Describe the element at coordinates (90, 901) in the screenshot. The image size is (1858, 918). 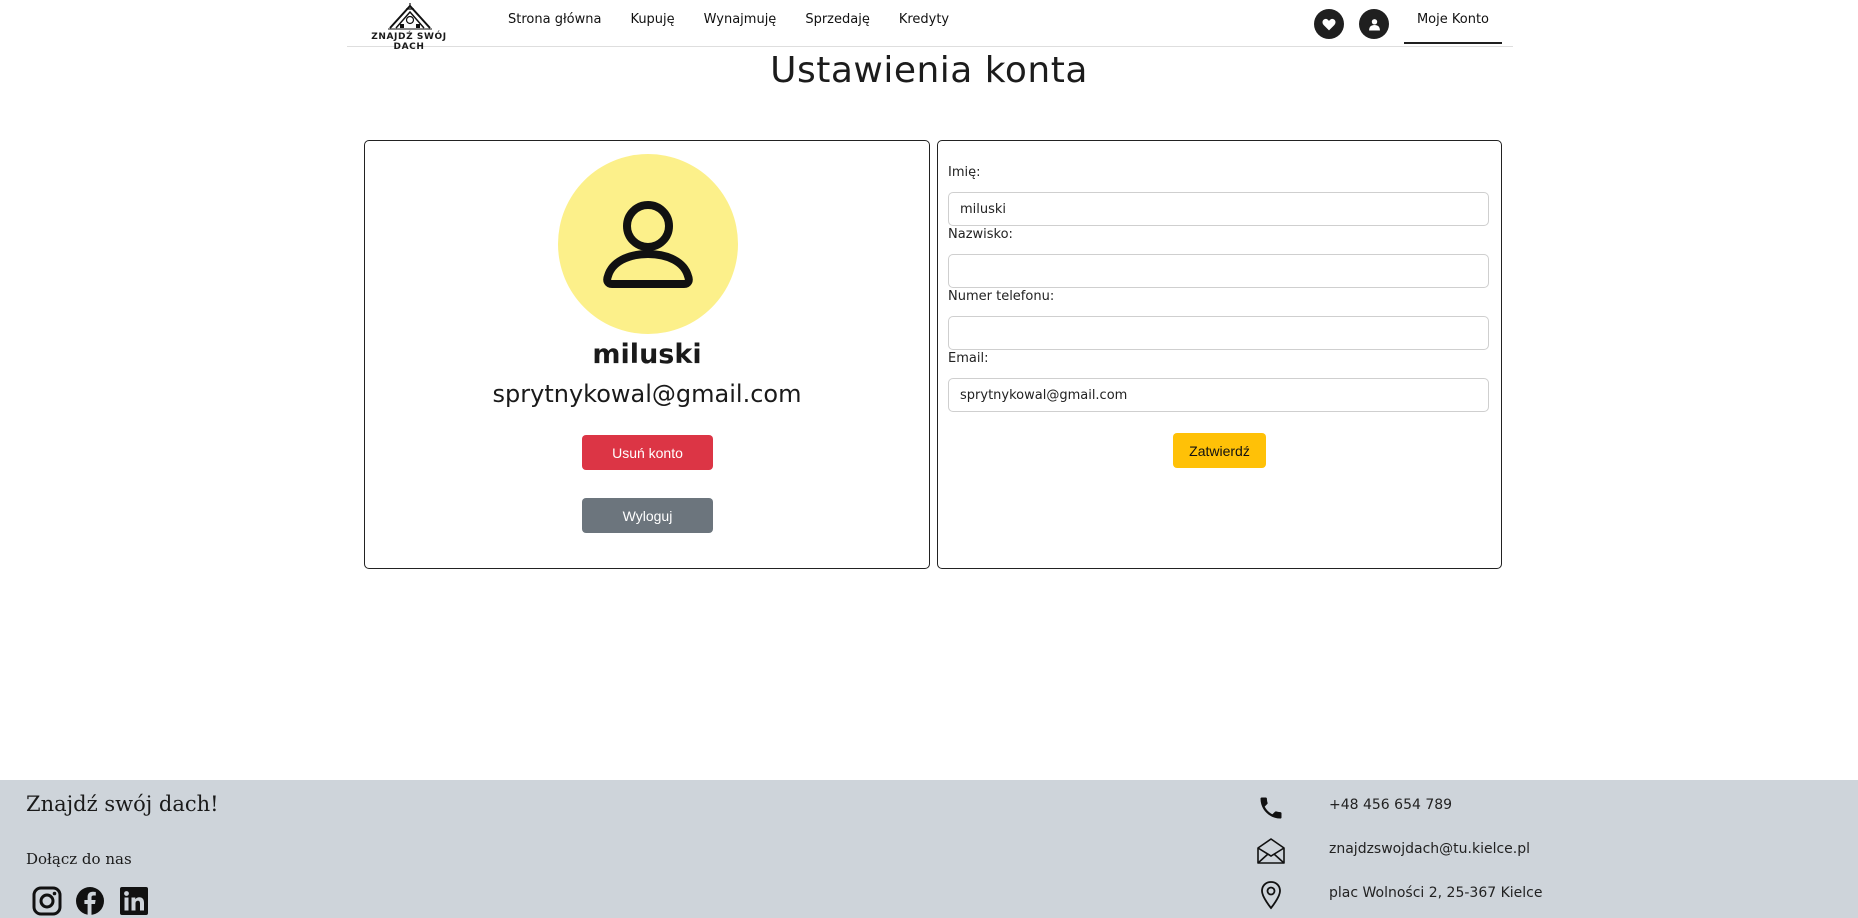
I see `facebook-icon` at that location.